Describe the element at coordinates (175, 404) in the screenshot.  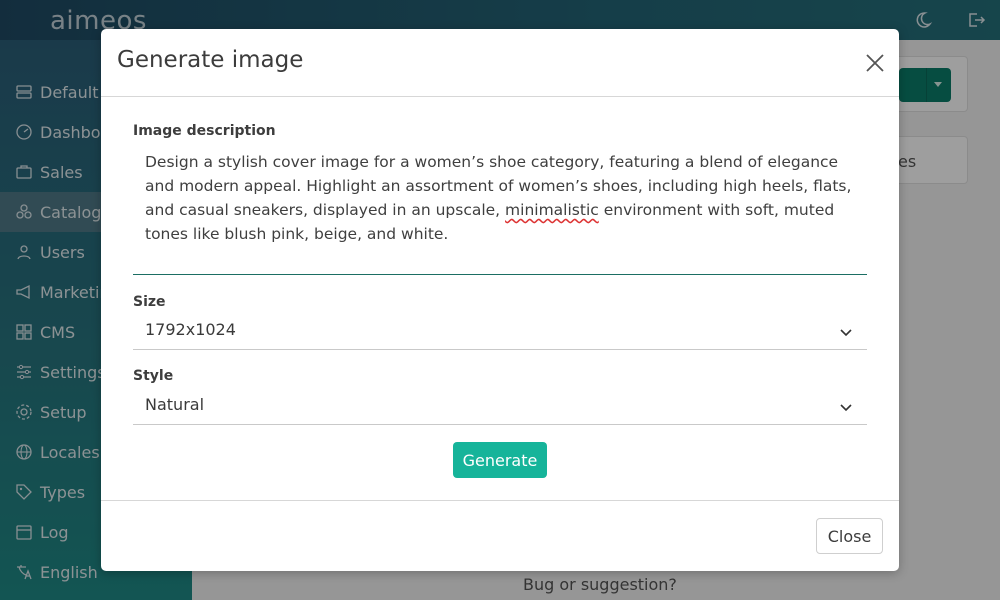
I see `style-value: Natural` at that location.